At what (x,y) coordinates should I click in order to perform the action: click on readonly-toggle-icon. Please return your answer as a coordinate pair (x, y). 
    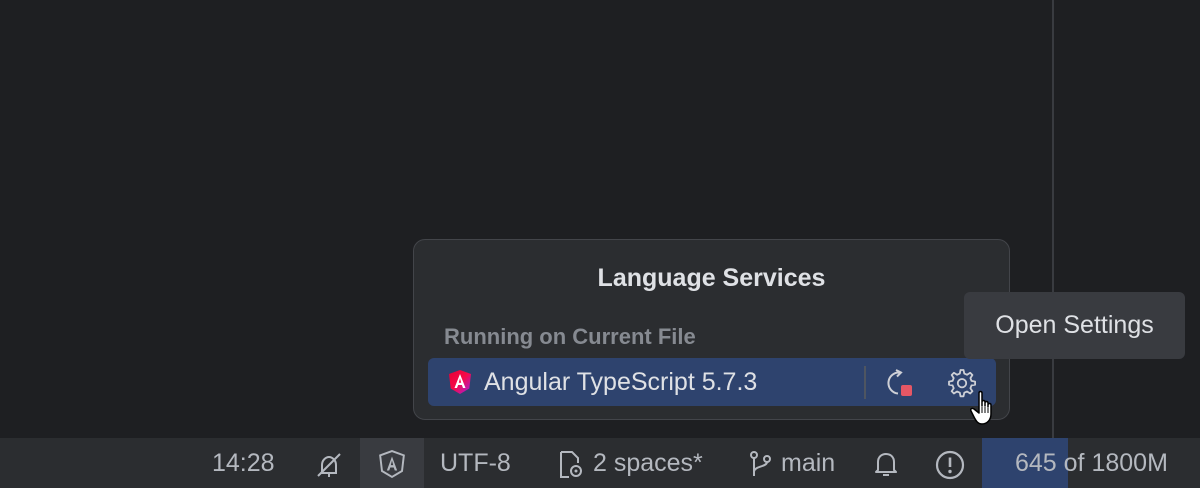
    Looking at the image, I should click on (329, 465).